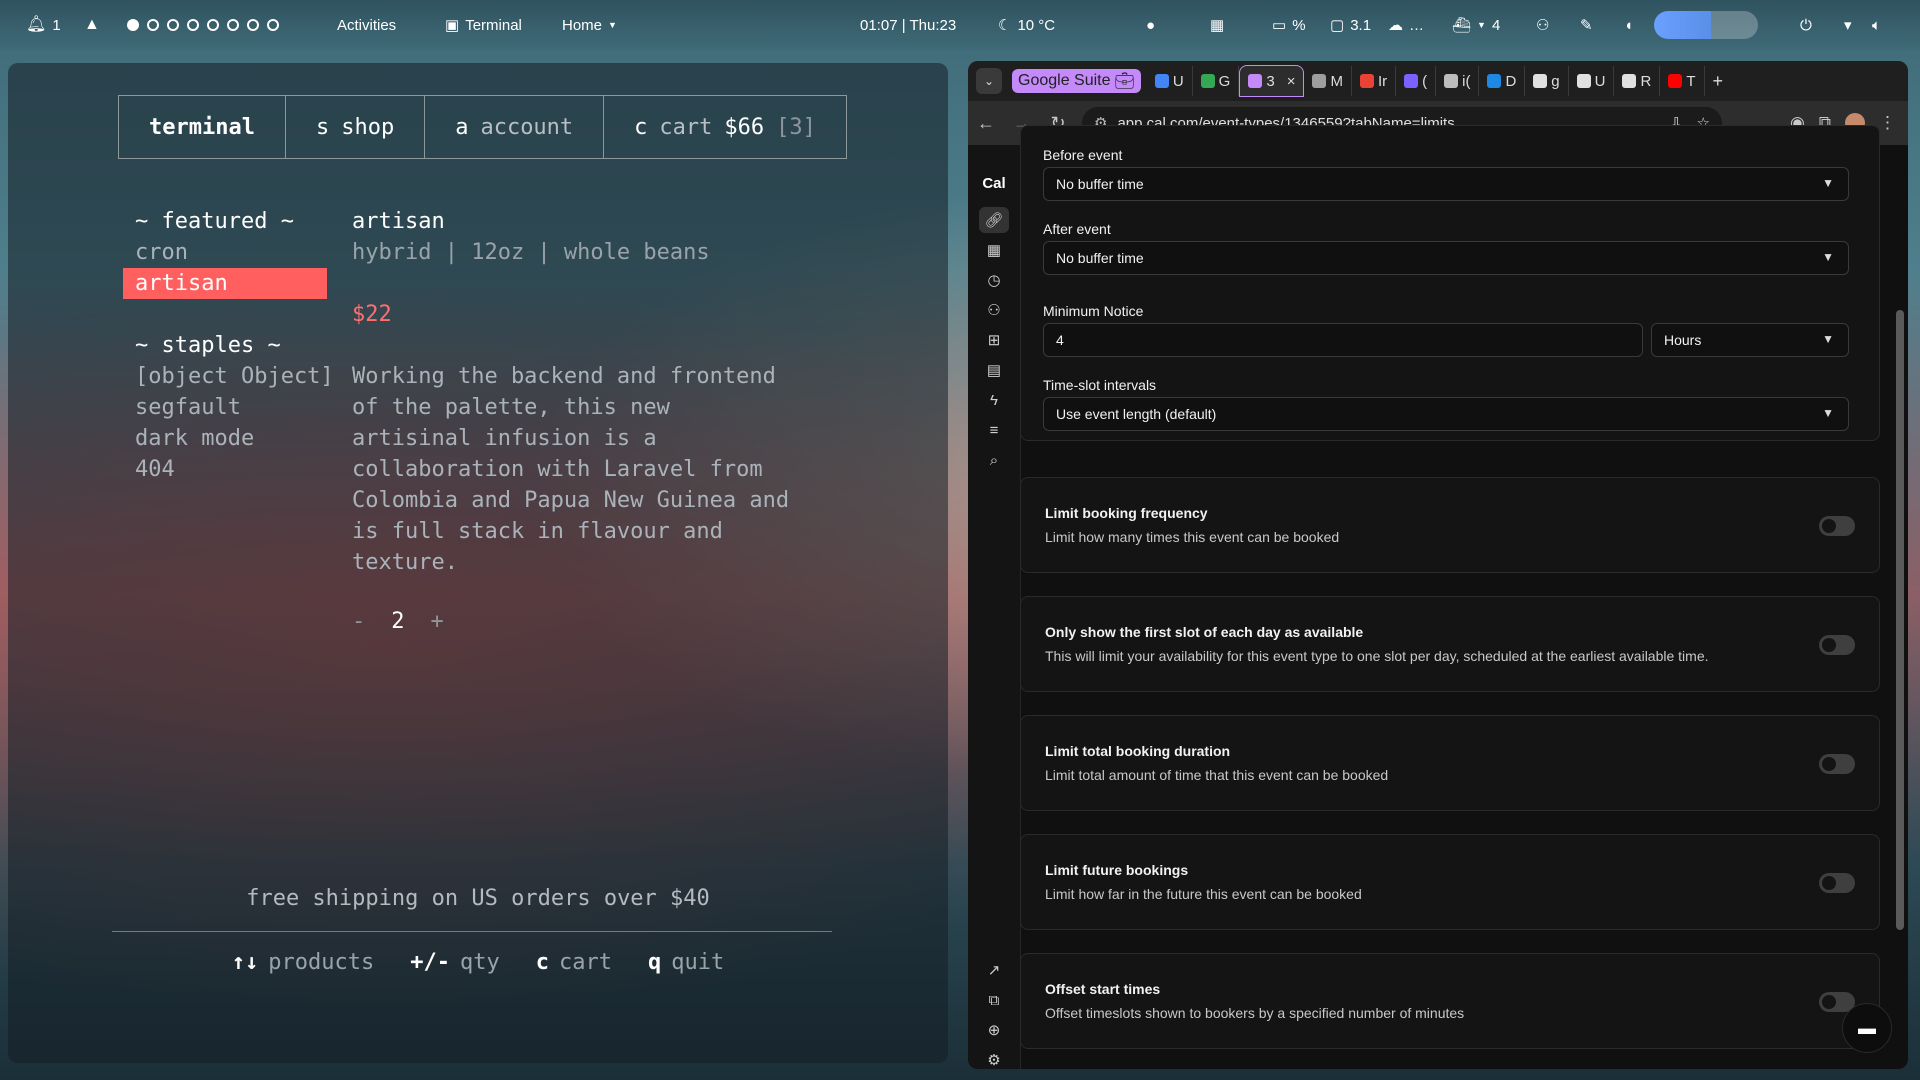 The image size is (1920, 1080). What do you see at coordinates (994, 607) in the screenshot?
I see `cal-sidebar: Cal 🔗︎ ▦ ◷ ⚇ ⊞ ▤ ϟ ≡ ⌕ ↗ ⧉ ⊕ ⚙` at bounding box center [994, 607].